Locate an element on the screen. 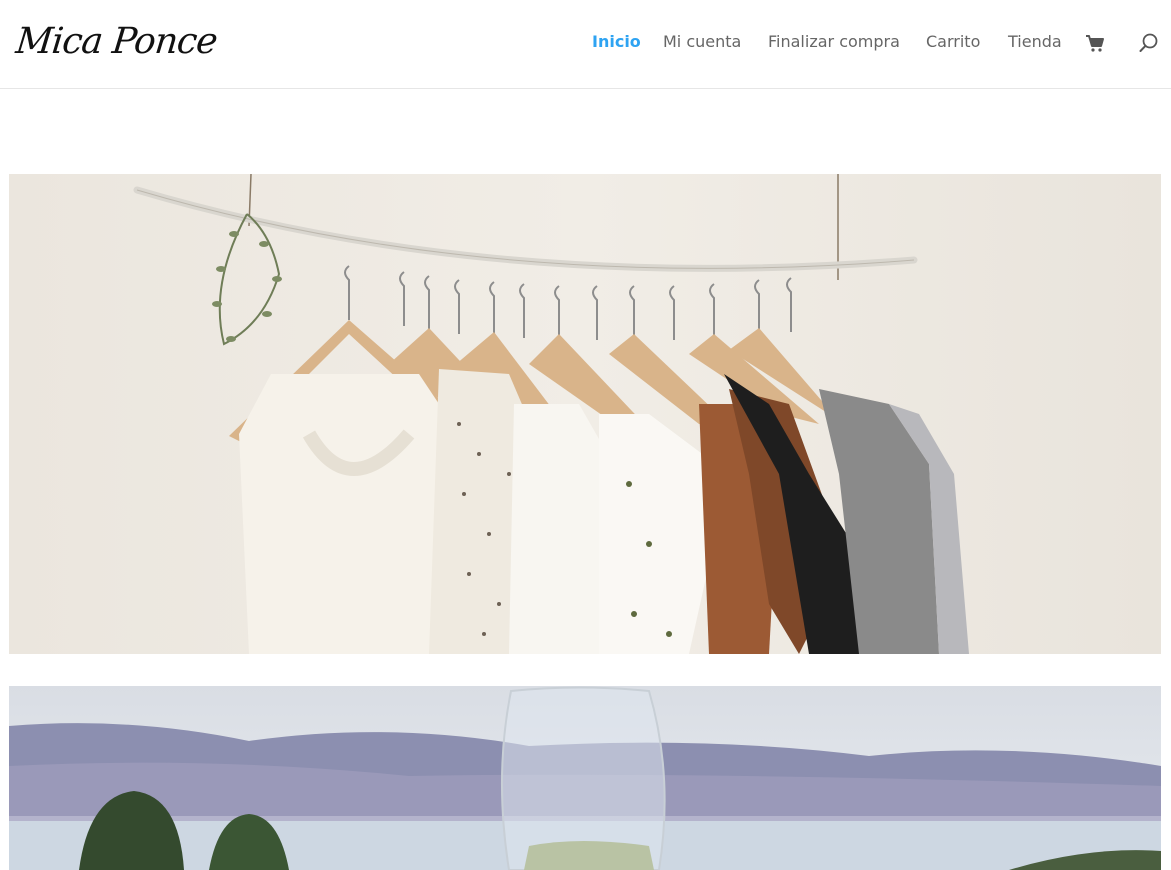 This screenshot has width=1171, height=870. shopping-cart-icon is located at coordinates (1095, 43).